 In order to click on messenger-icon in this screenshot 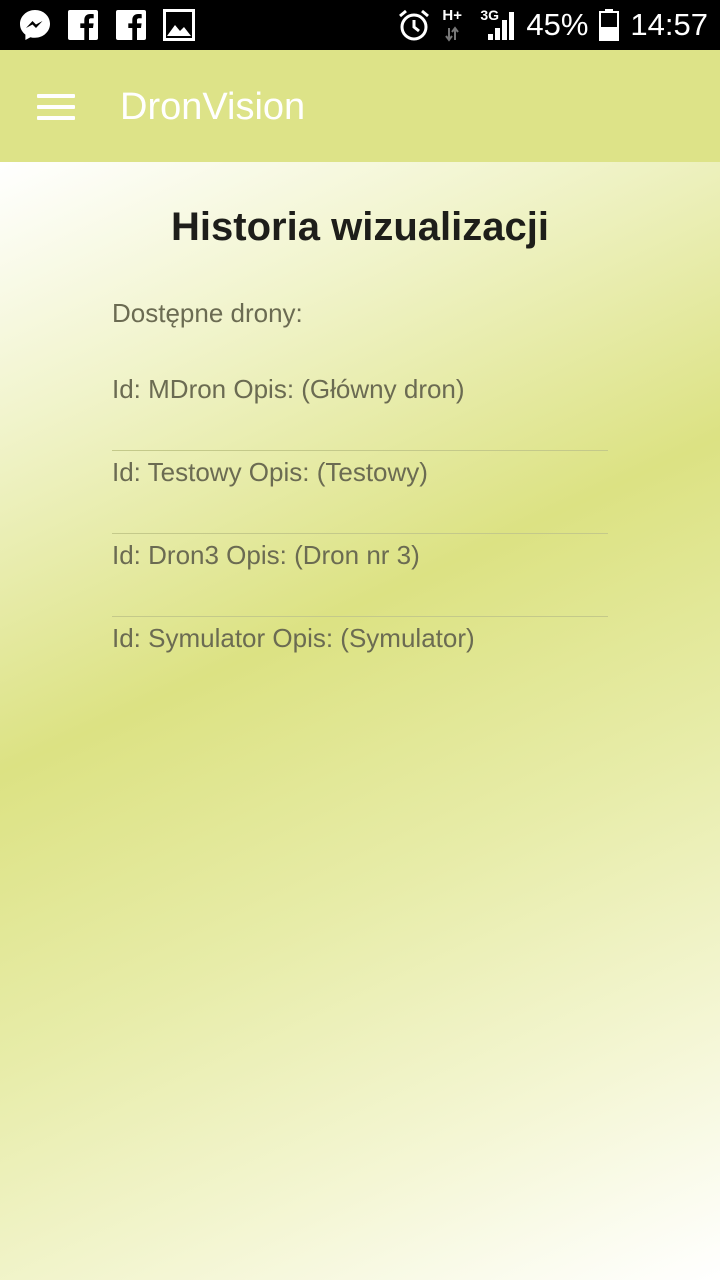, I will do `click(35, 25)`.